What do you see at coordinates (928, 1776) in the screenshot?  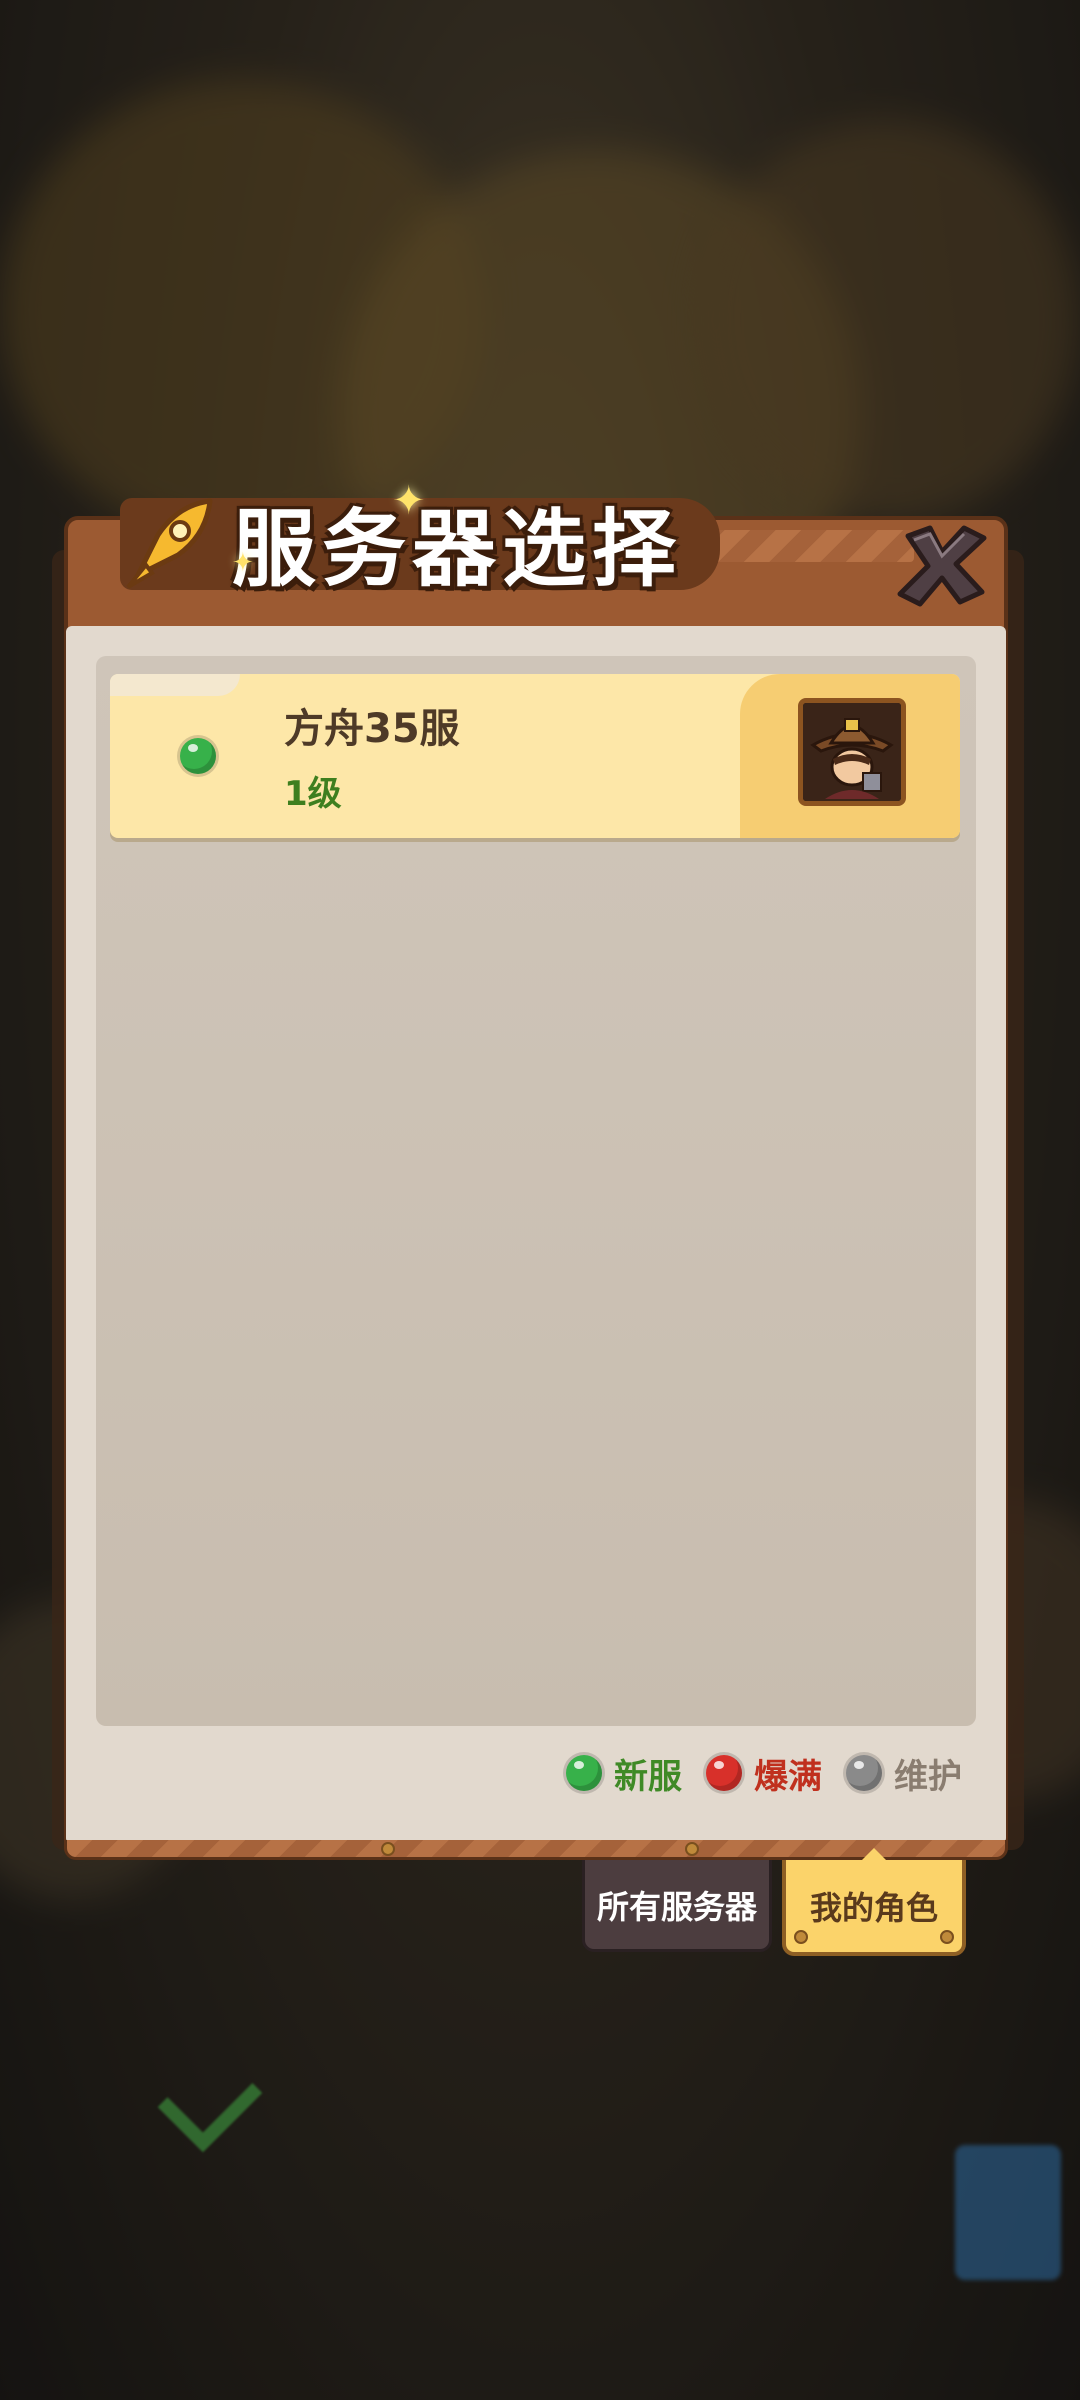 I see `legend-maintenance-label: 维护` at bounding box center [928, 1776].